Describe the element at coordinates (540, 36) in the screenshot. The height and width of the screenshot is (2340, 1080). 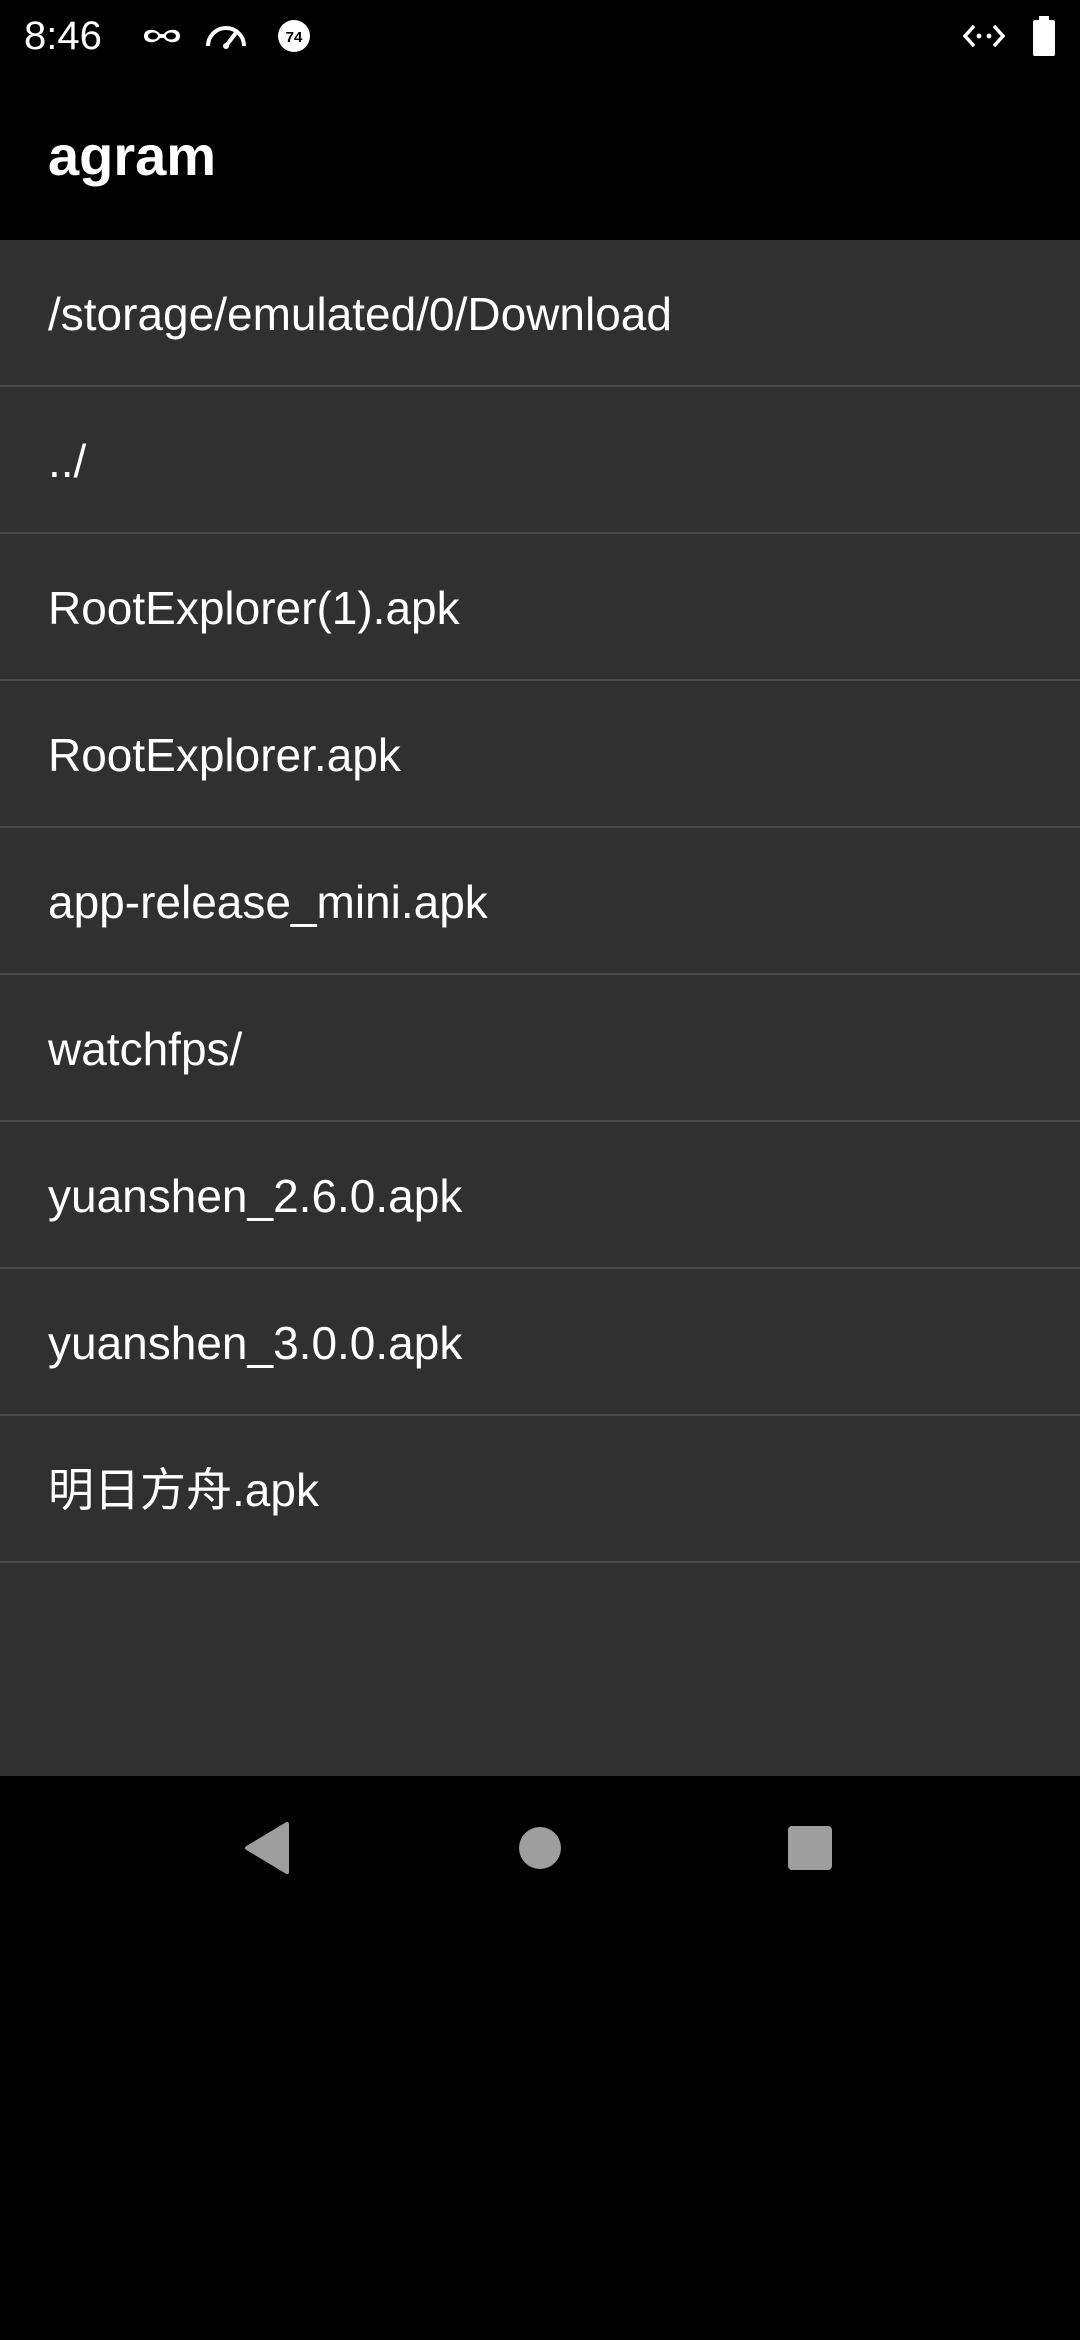
I see `status-bar: 8:46 74` at that location.